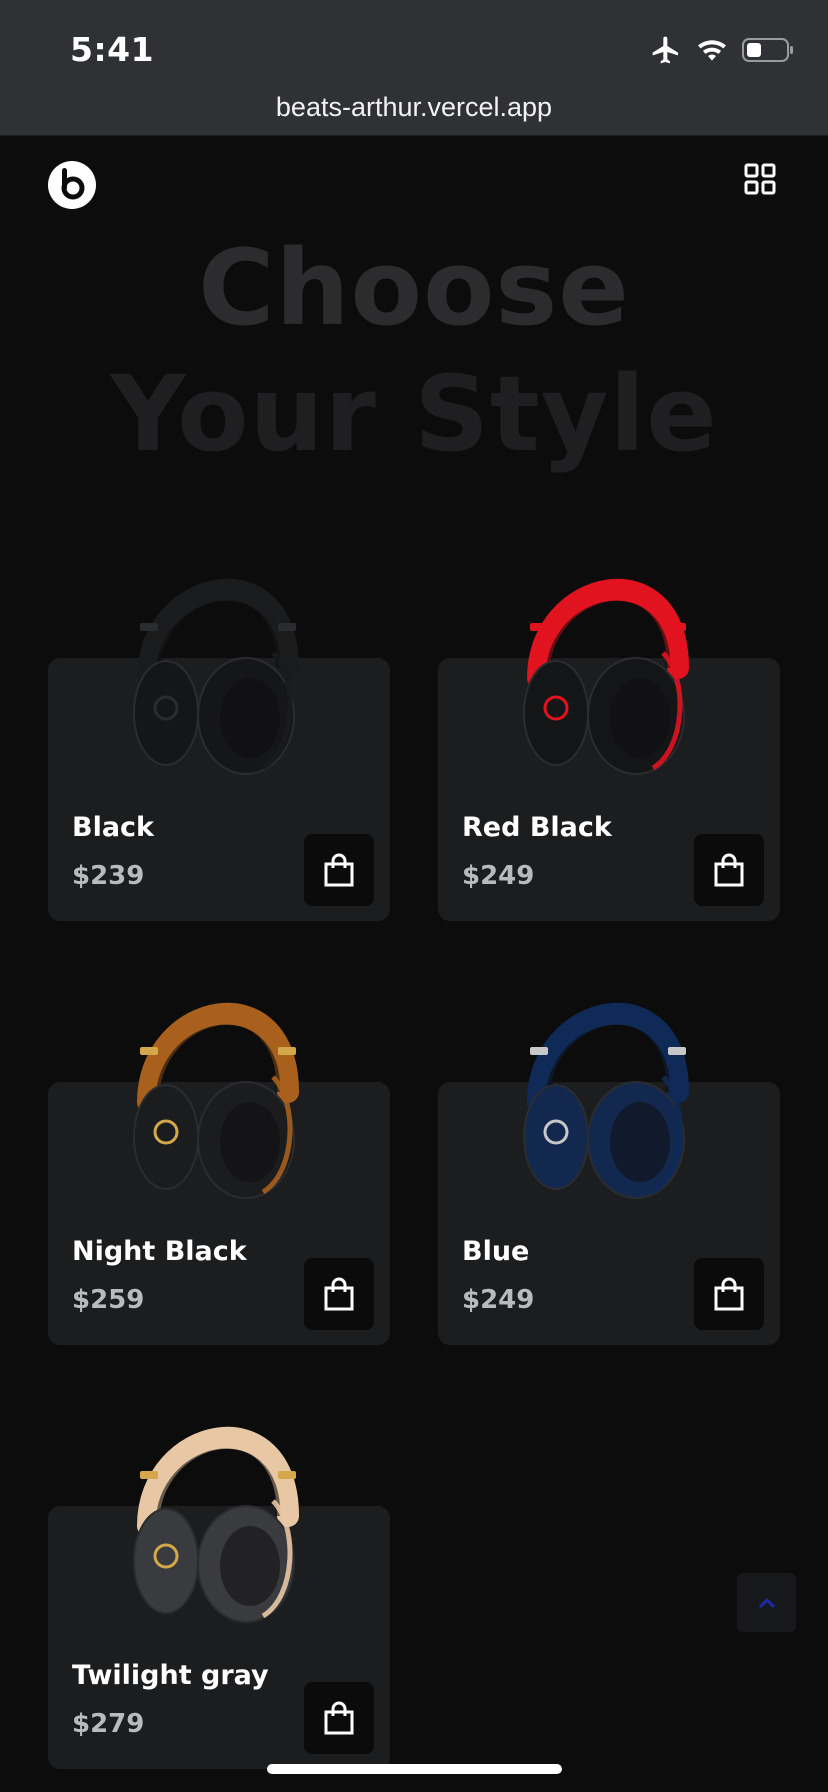  What do you see at coordinates (72, 185) in the screenshot?
I see `beats-logo-icon` at bounding box center [72, 185].